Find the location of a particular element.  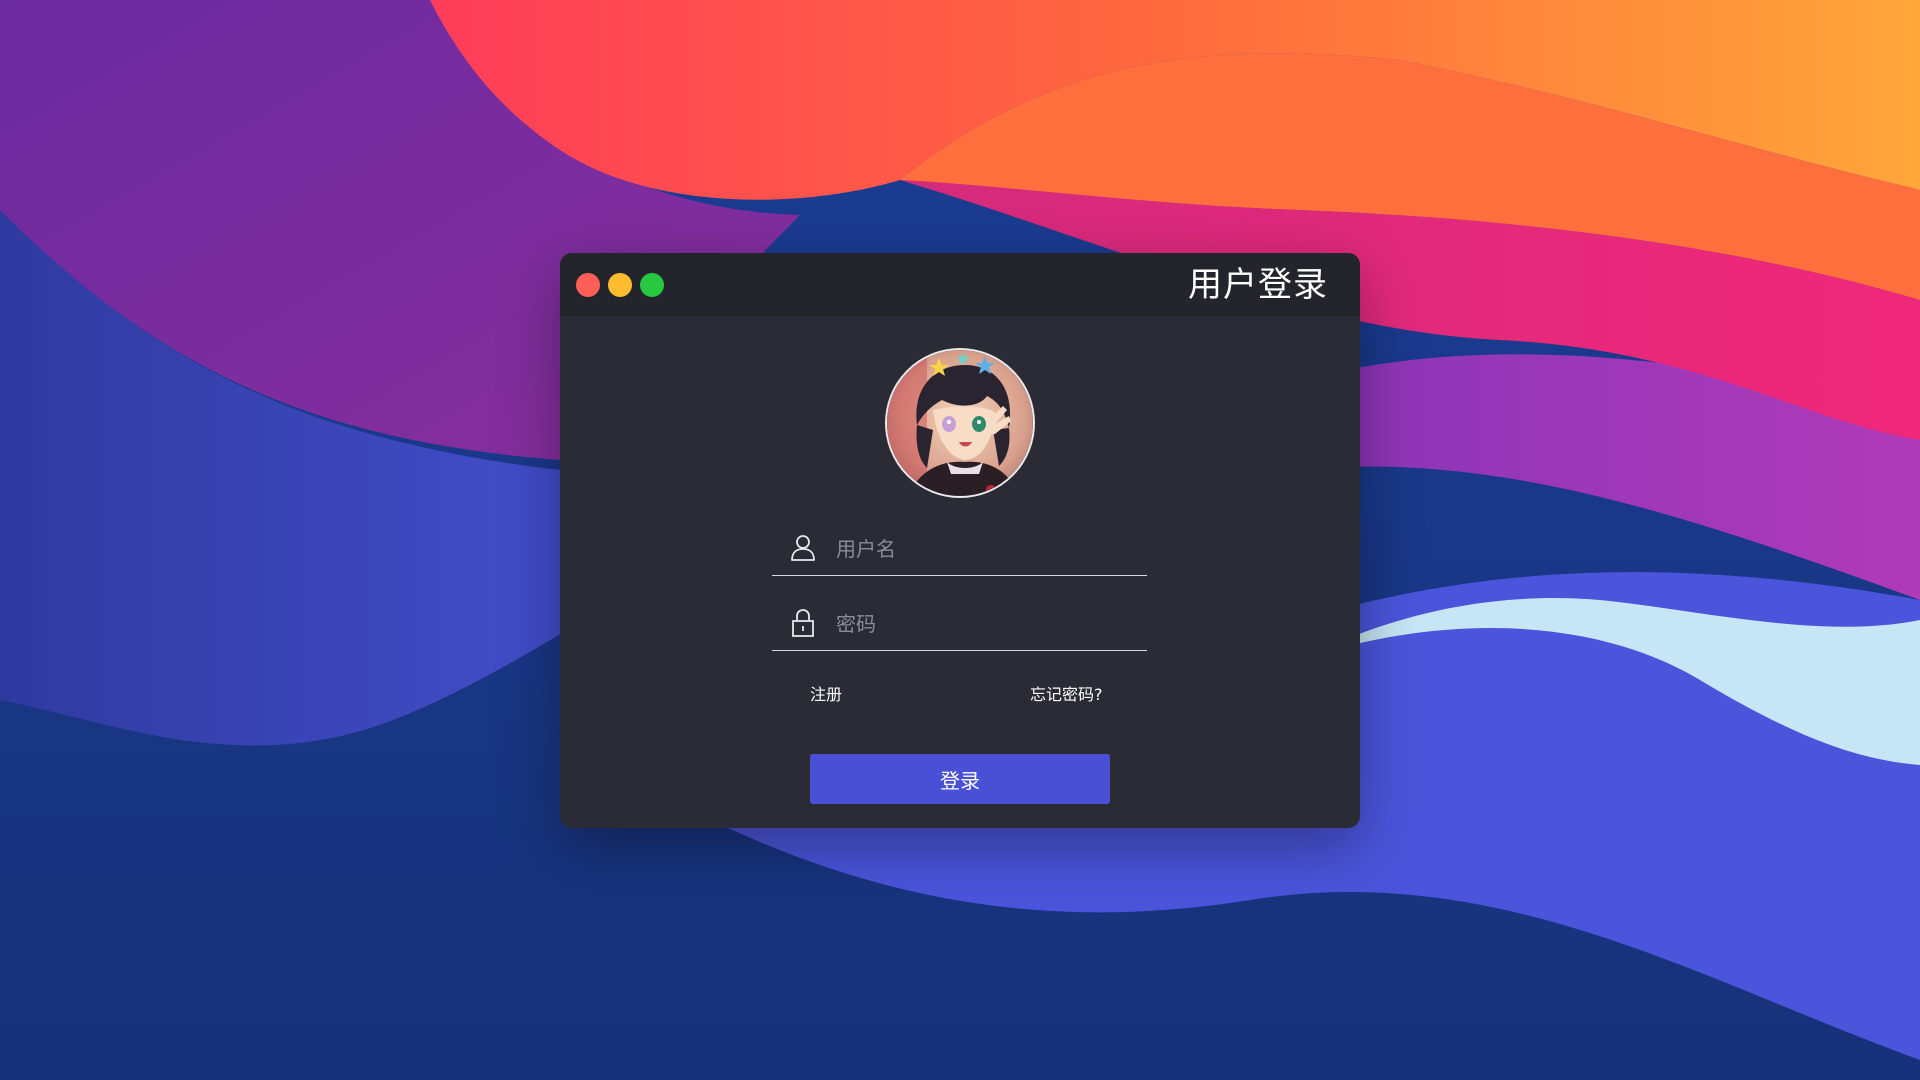

close-window-button is located at coordinates (588, 285).